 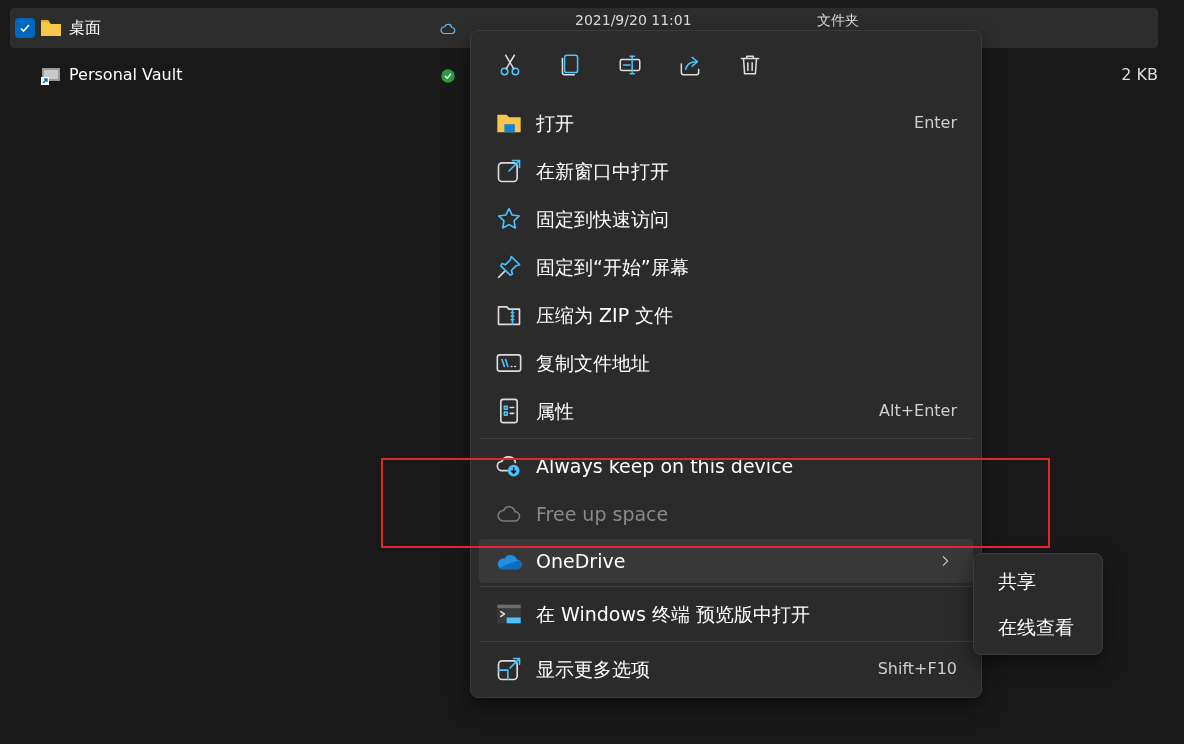 I want to click on menu-item: 固定到“开始”屏幕, so click(x=726, y=267).